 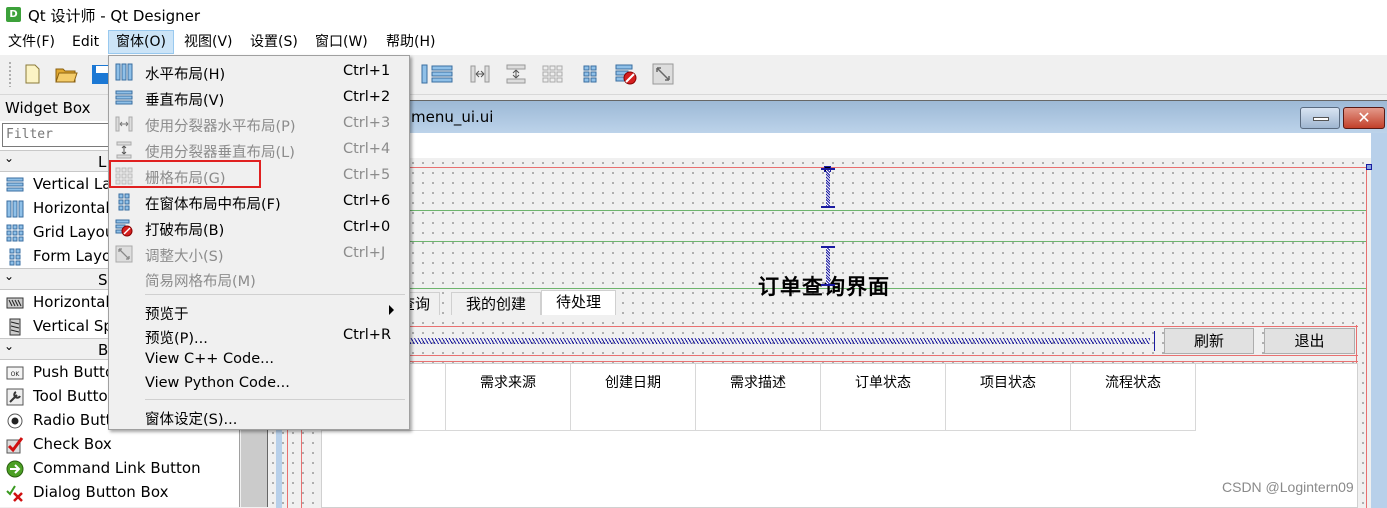 I want to click on tool-button-icon, so click(x=15, y=397).